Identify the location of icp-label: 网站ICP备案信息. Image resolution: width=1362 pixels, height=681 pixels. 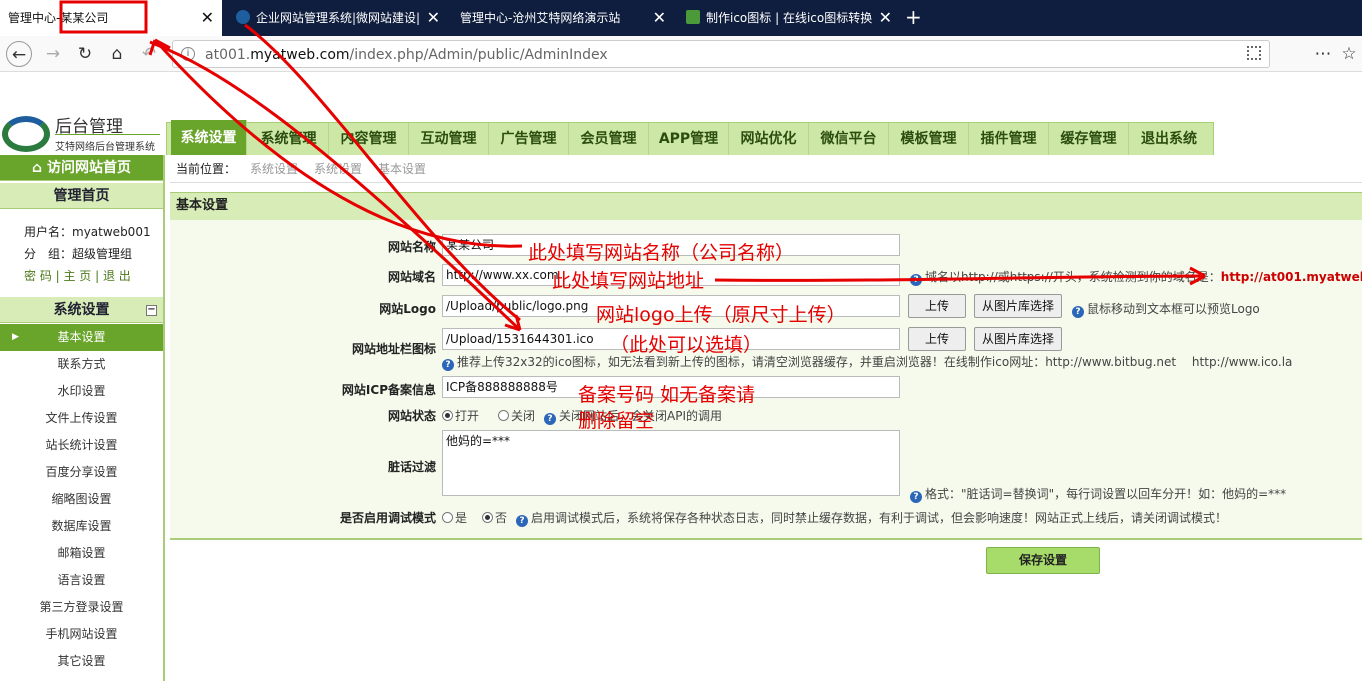
(388, 390).